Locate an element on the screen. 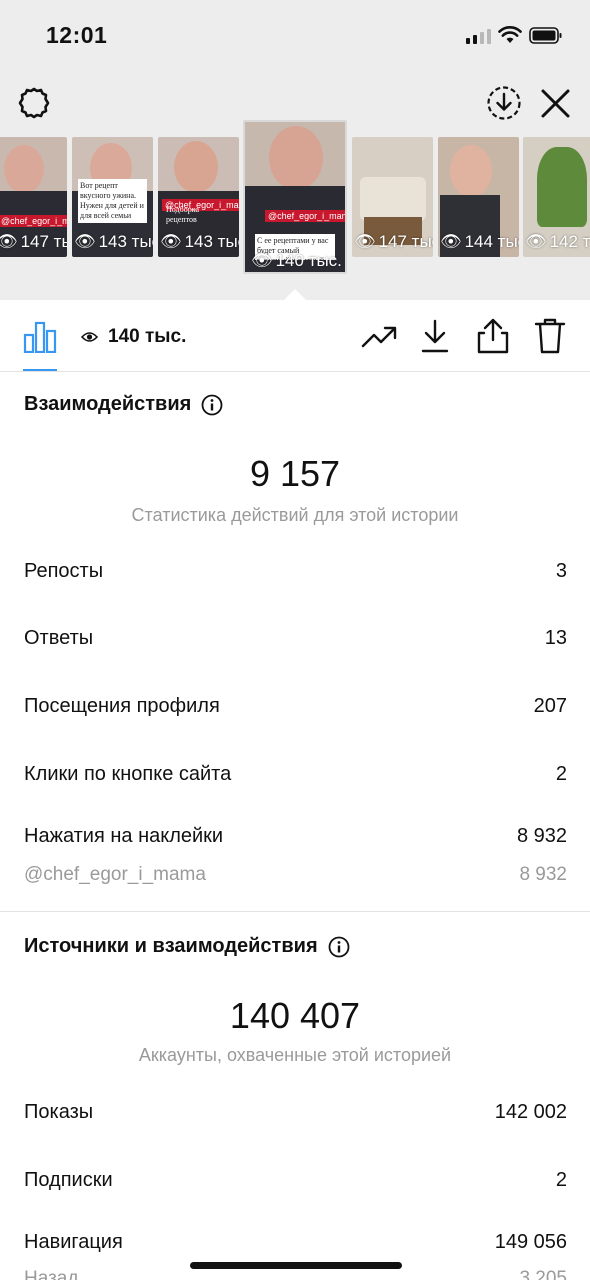  thumbnail-views: 👁142 тыс. is located at coordinates (557, 241).